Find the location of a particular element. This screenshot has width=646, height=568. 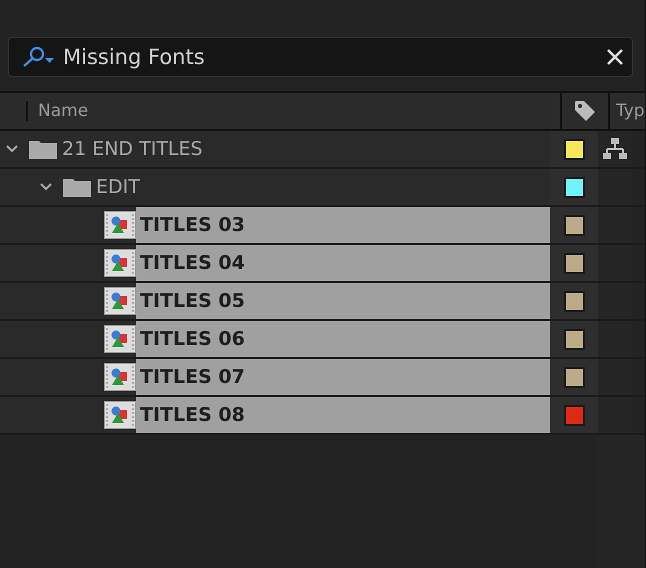

item-name: TITLES 04 is located at coordinates (343, 263).